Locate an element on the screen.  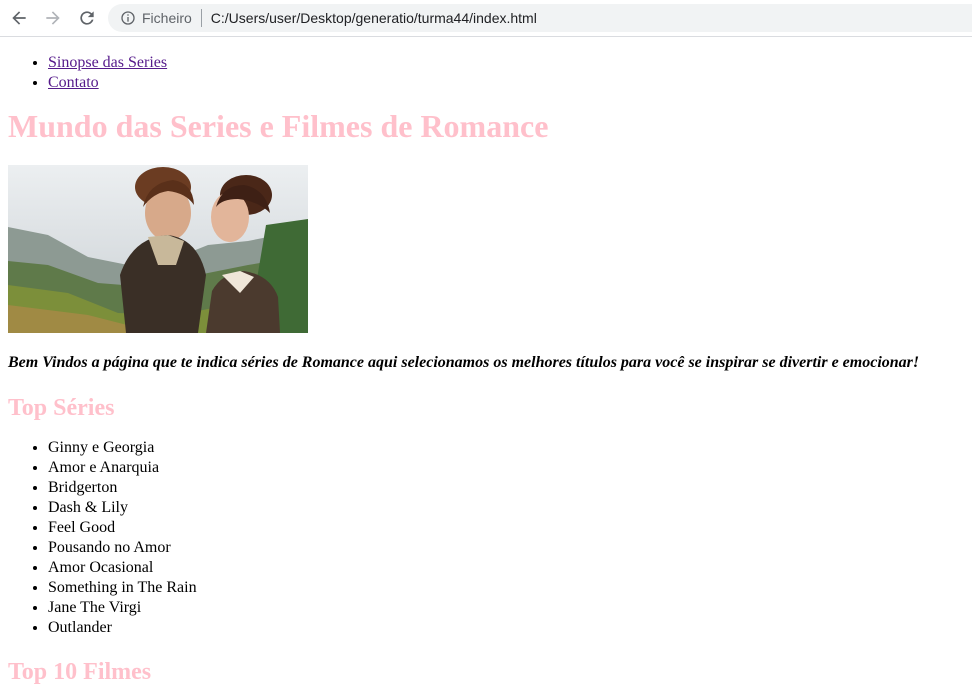
arrow-left-icon is located at coordinates (19, 18).